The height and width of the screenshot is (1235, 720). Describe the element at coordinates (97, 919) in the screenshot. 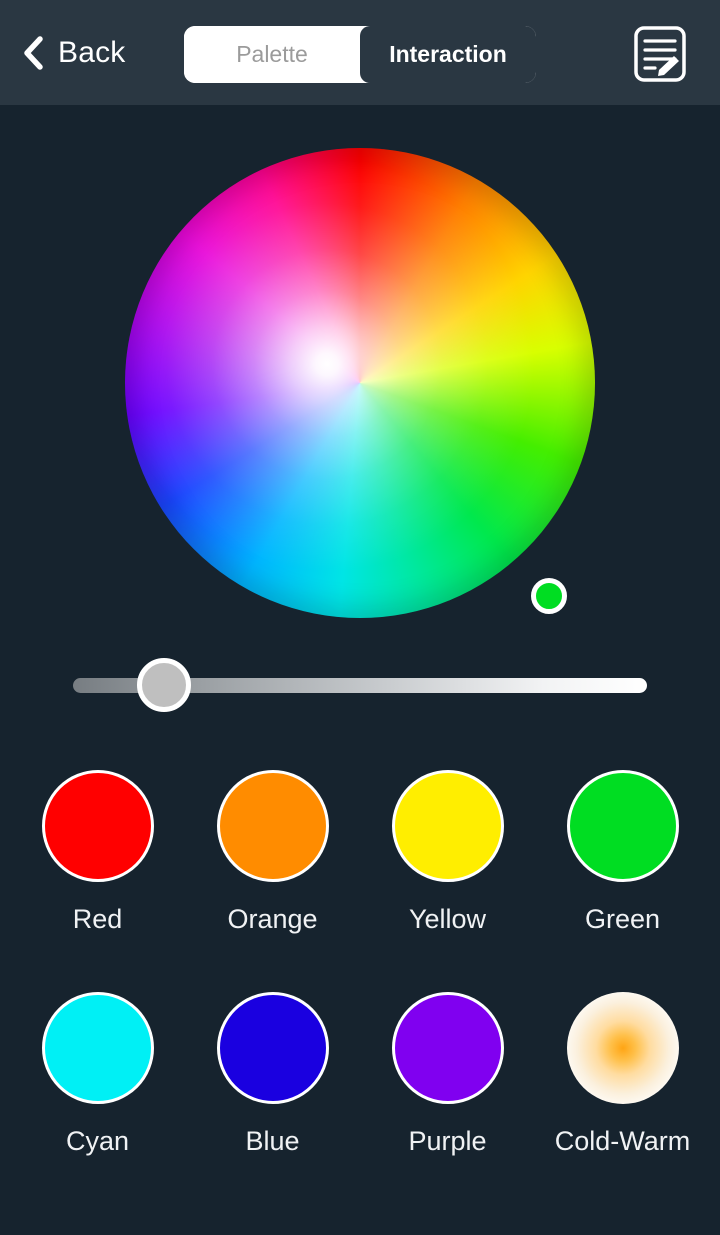

I see `swatch-label: Red` at that location.